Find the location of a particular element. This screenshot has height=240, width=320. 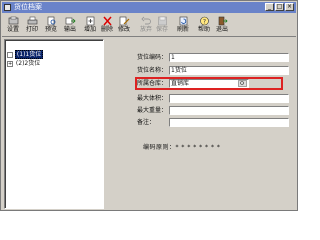

refresh-label: 刷新 is located at coordinates (182, 29).